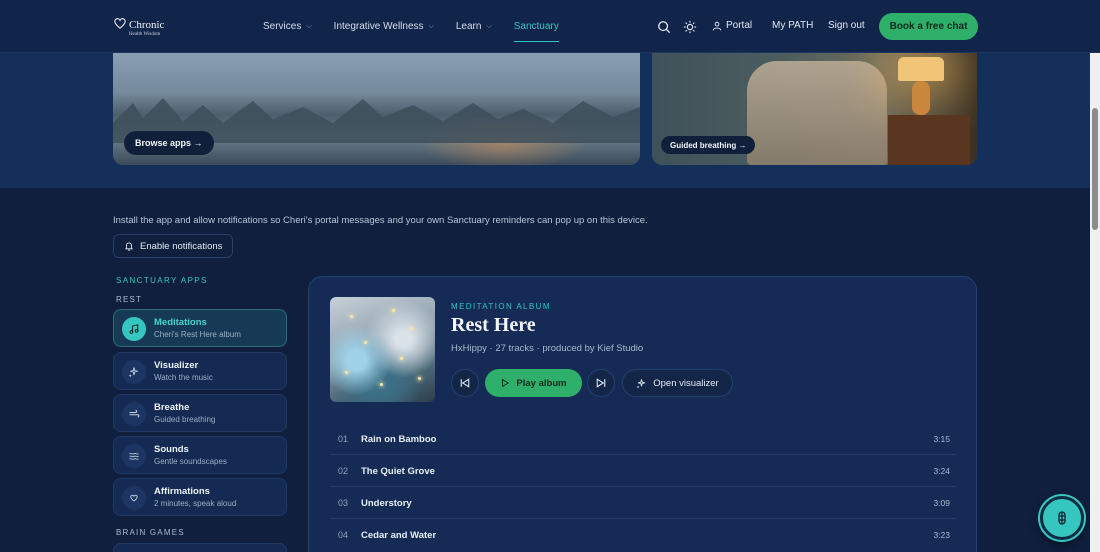  Describe the element at coordinates (134, 414) in the screenshot. I see `wind-icon` at that location.